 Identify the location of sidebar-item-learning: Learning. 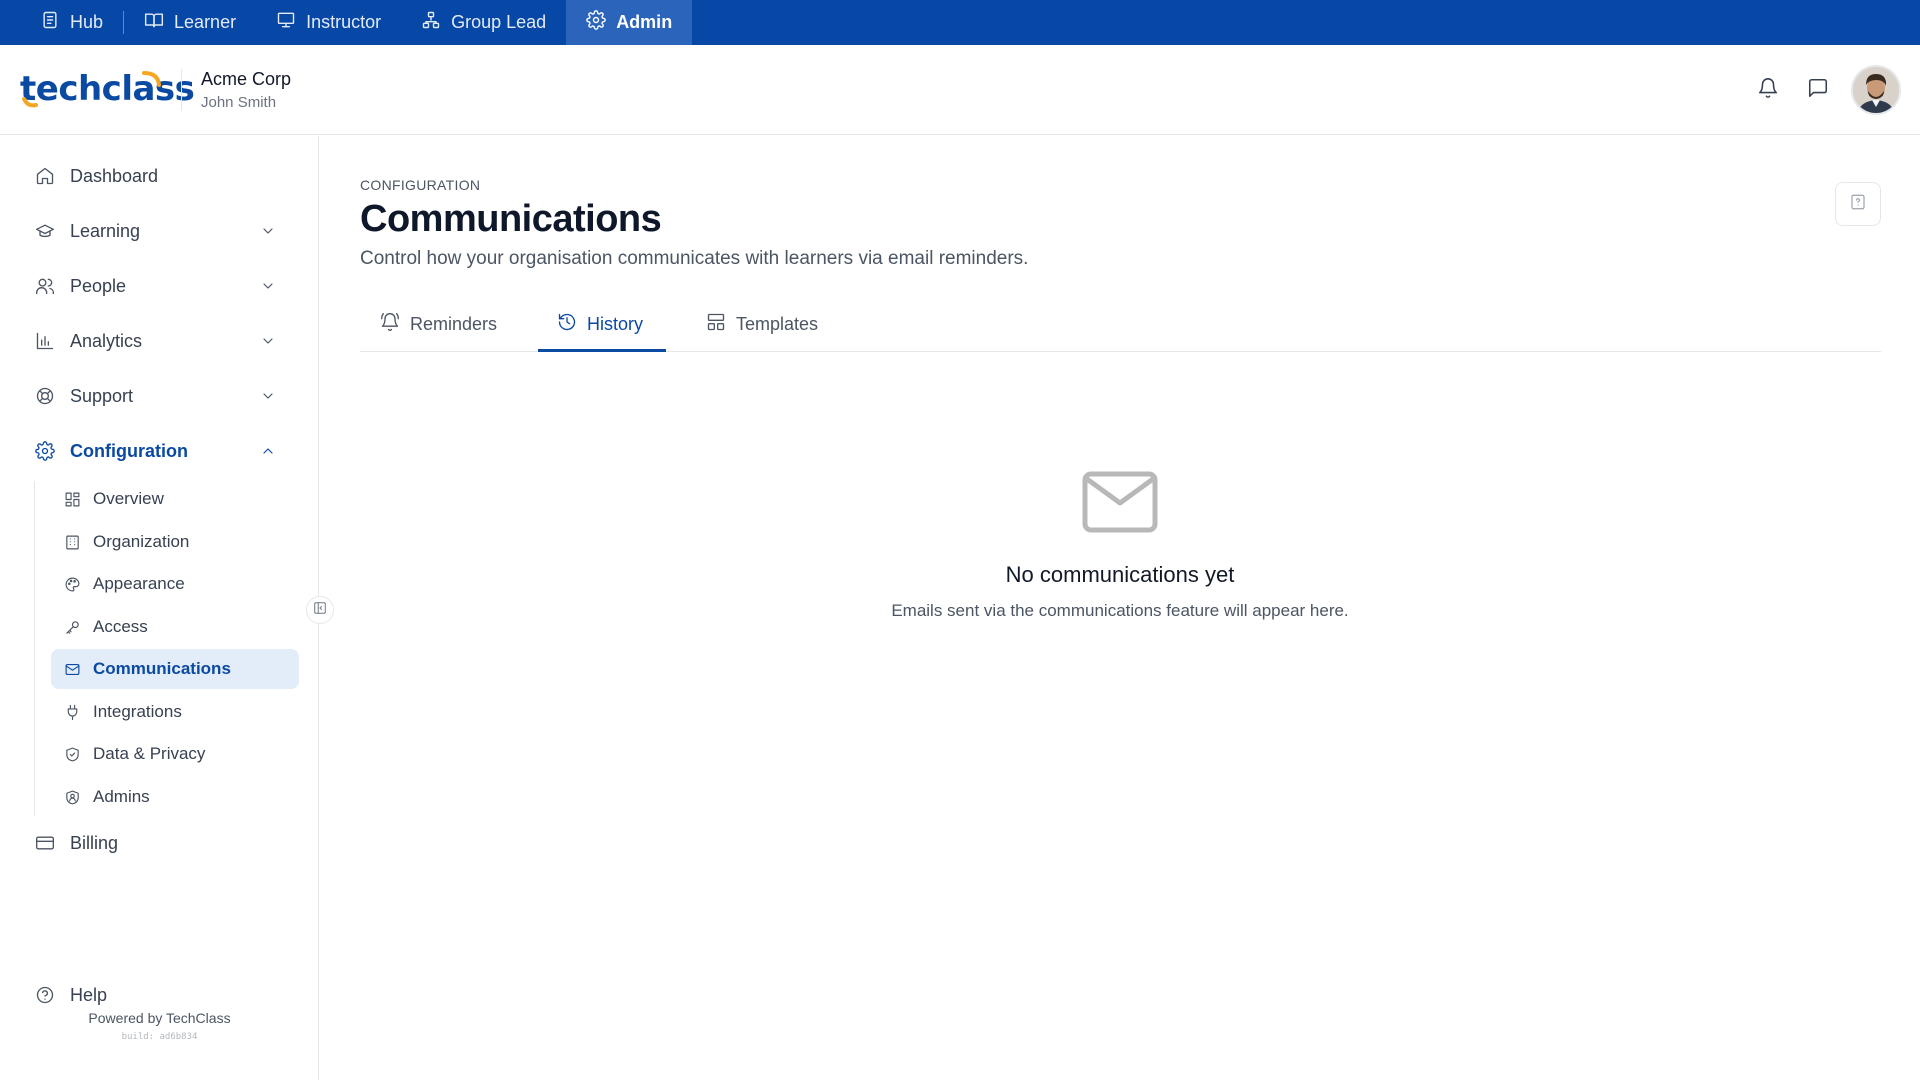
(162, 231).